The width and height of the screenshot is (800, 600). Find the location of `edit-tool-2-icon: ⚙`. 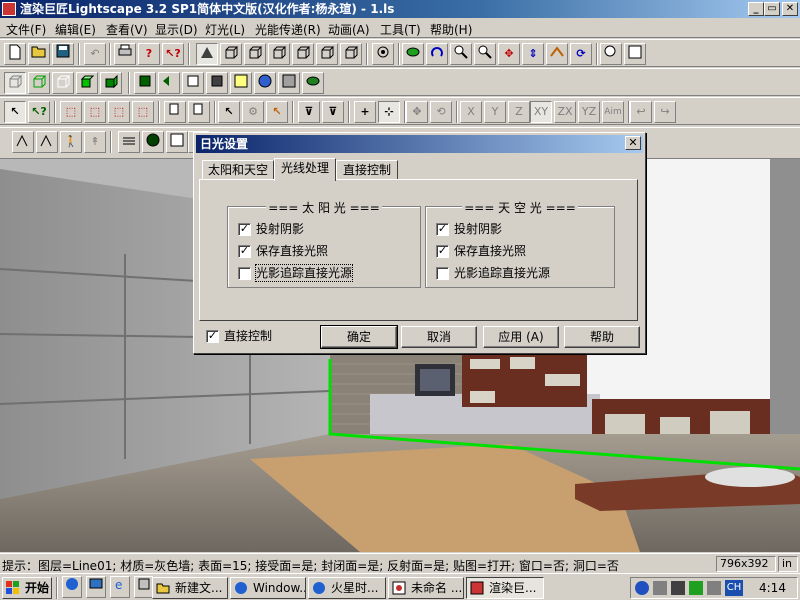

edit-tool-2-icon: ⚙ is located at coordinates (253, 112).